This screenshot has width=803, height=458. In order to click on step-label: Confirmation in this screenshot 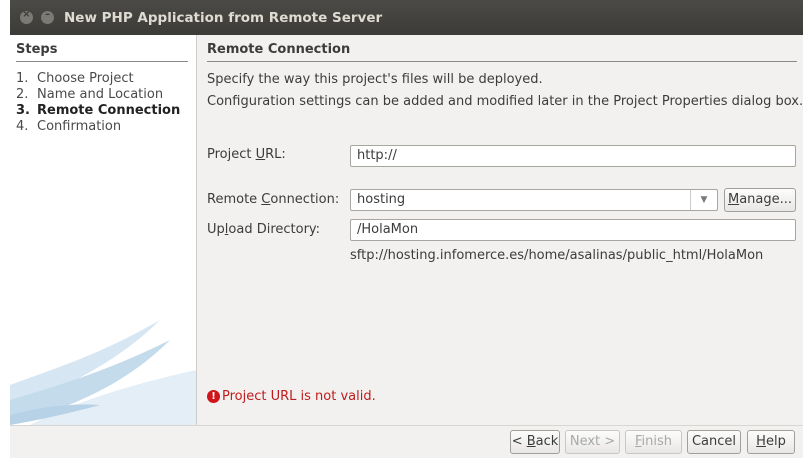, I will do `click(79, 126)`.